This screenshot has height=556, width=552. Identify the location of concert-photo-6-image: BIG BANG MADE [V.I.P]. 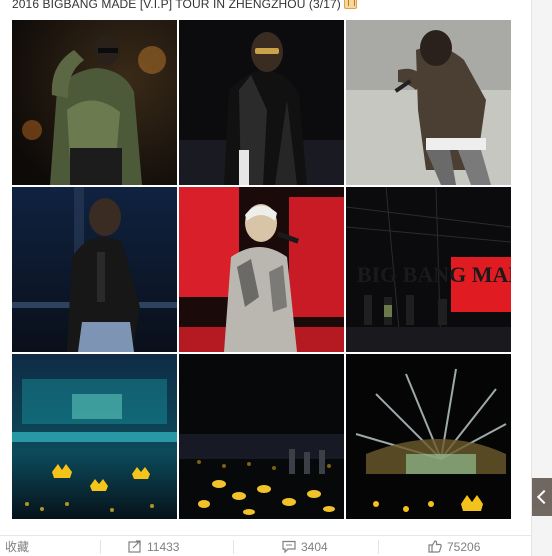
(428, 269).